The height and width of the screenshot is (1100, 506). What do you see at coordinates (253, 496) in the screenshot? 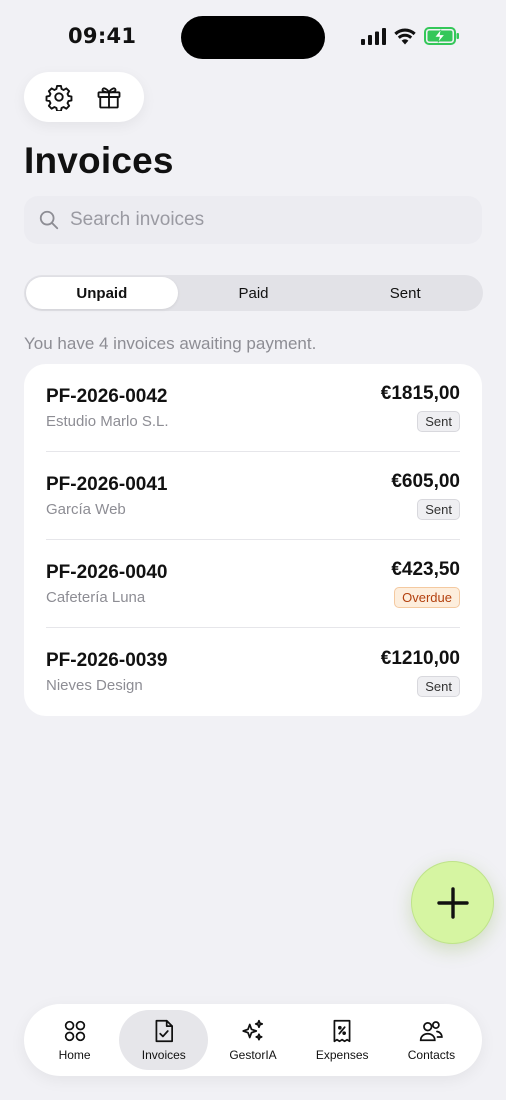
I see `invoice-row: PF-2026-0041 García Web €605,00 Sent` at bounding box center [253, 496].